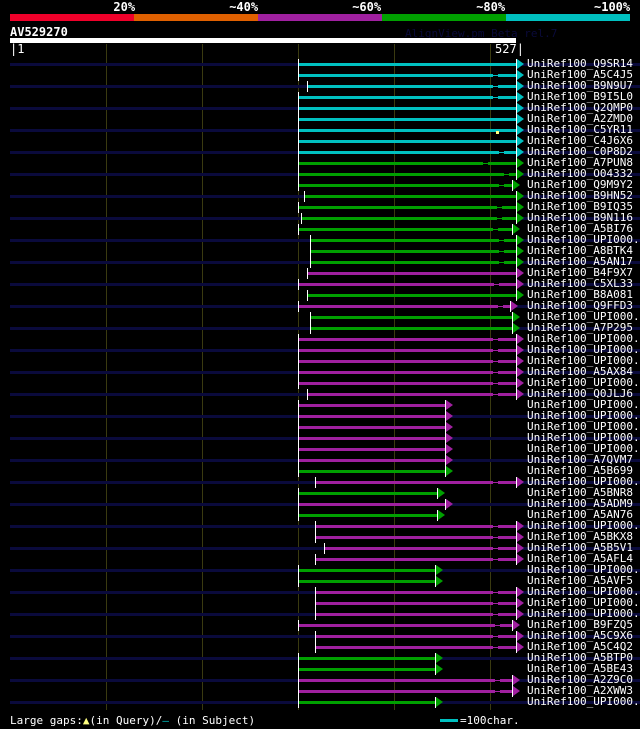  Describe the element at coordinates (124, 7) in the screenshot. I see `scale-label: 20%` at that location.